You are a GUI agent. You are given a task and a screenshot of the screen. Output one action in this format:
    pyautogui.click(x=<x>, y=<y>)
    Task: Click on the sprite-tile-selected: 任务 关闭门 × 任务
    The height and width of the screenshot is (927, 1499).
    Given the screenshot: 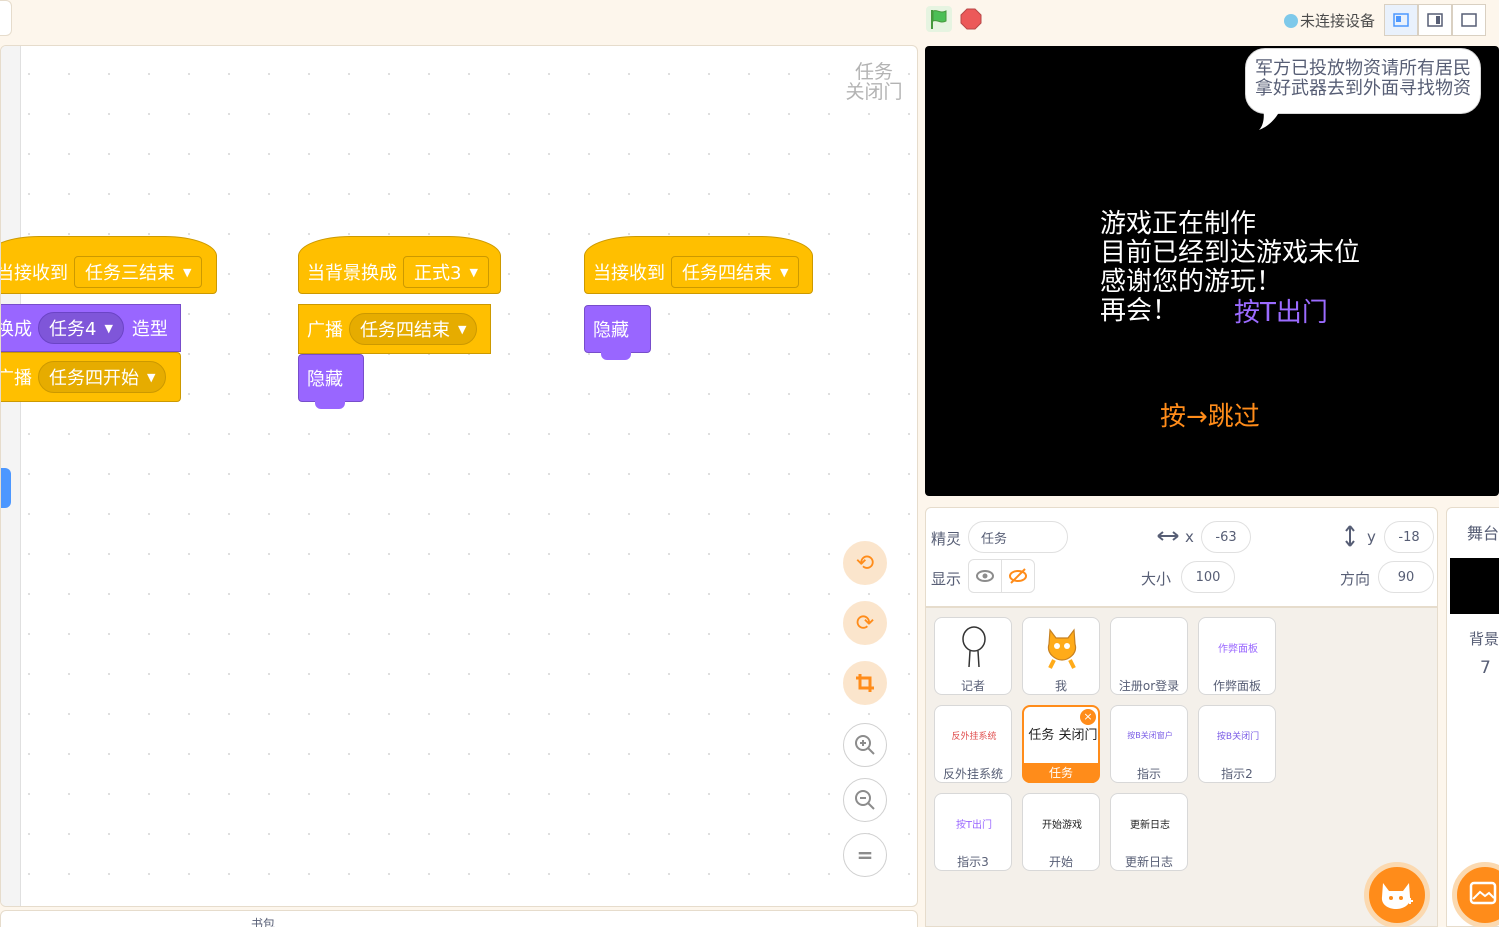 What is the action you would take?
    pyautogui.click(x=1061, y=744)
    